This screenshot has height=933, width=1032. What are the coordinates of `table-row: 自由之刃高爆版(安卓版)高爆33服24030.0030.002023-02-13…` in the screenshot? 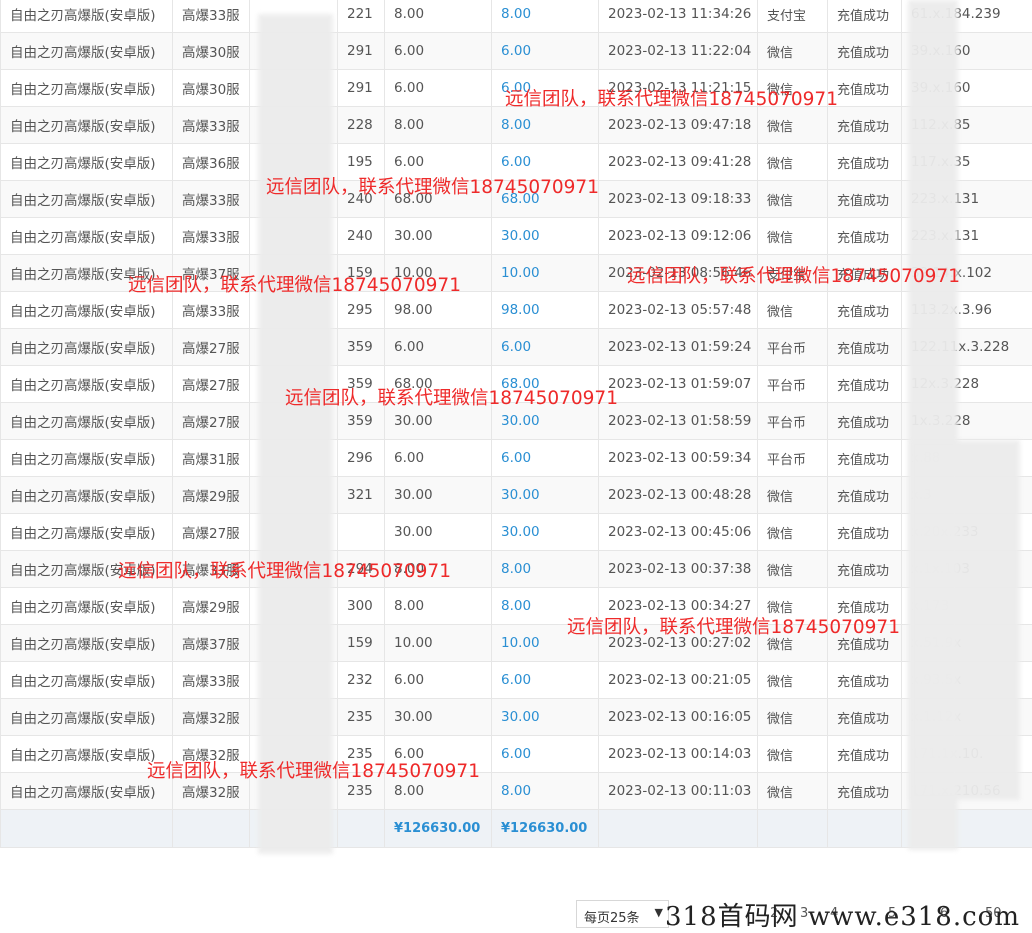 It's located at (516, 236).